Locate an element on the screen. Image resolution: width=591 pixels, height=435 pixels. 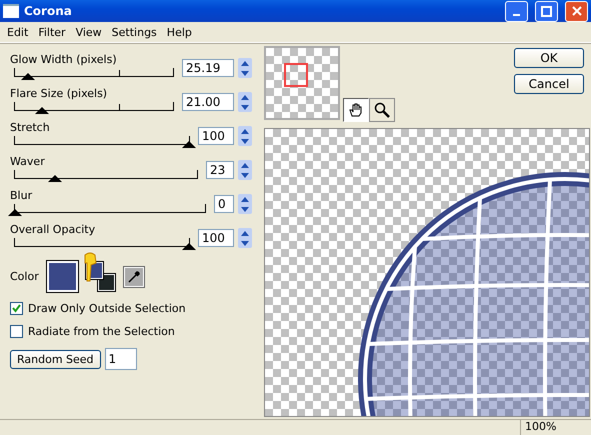
value-field: 23 is located at coordinates (220, 170).